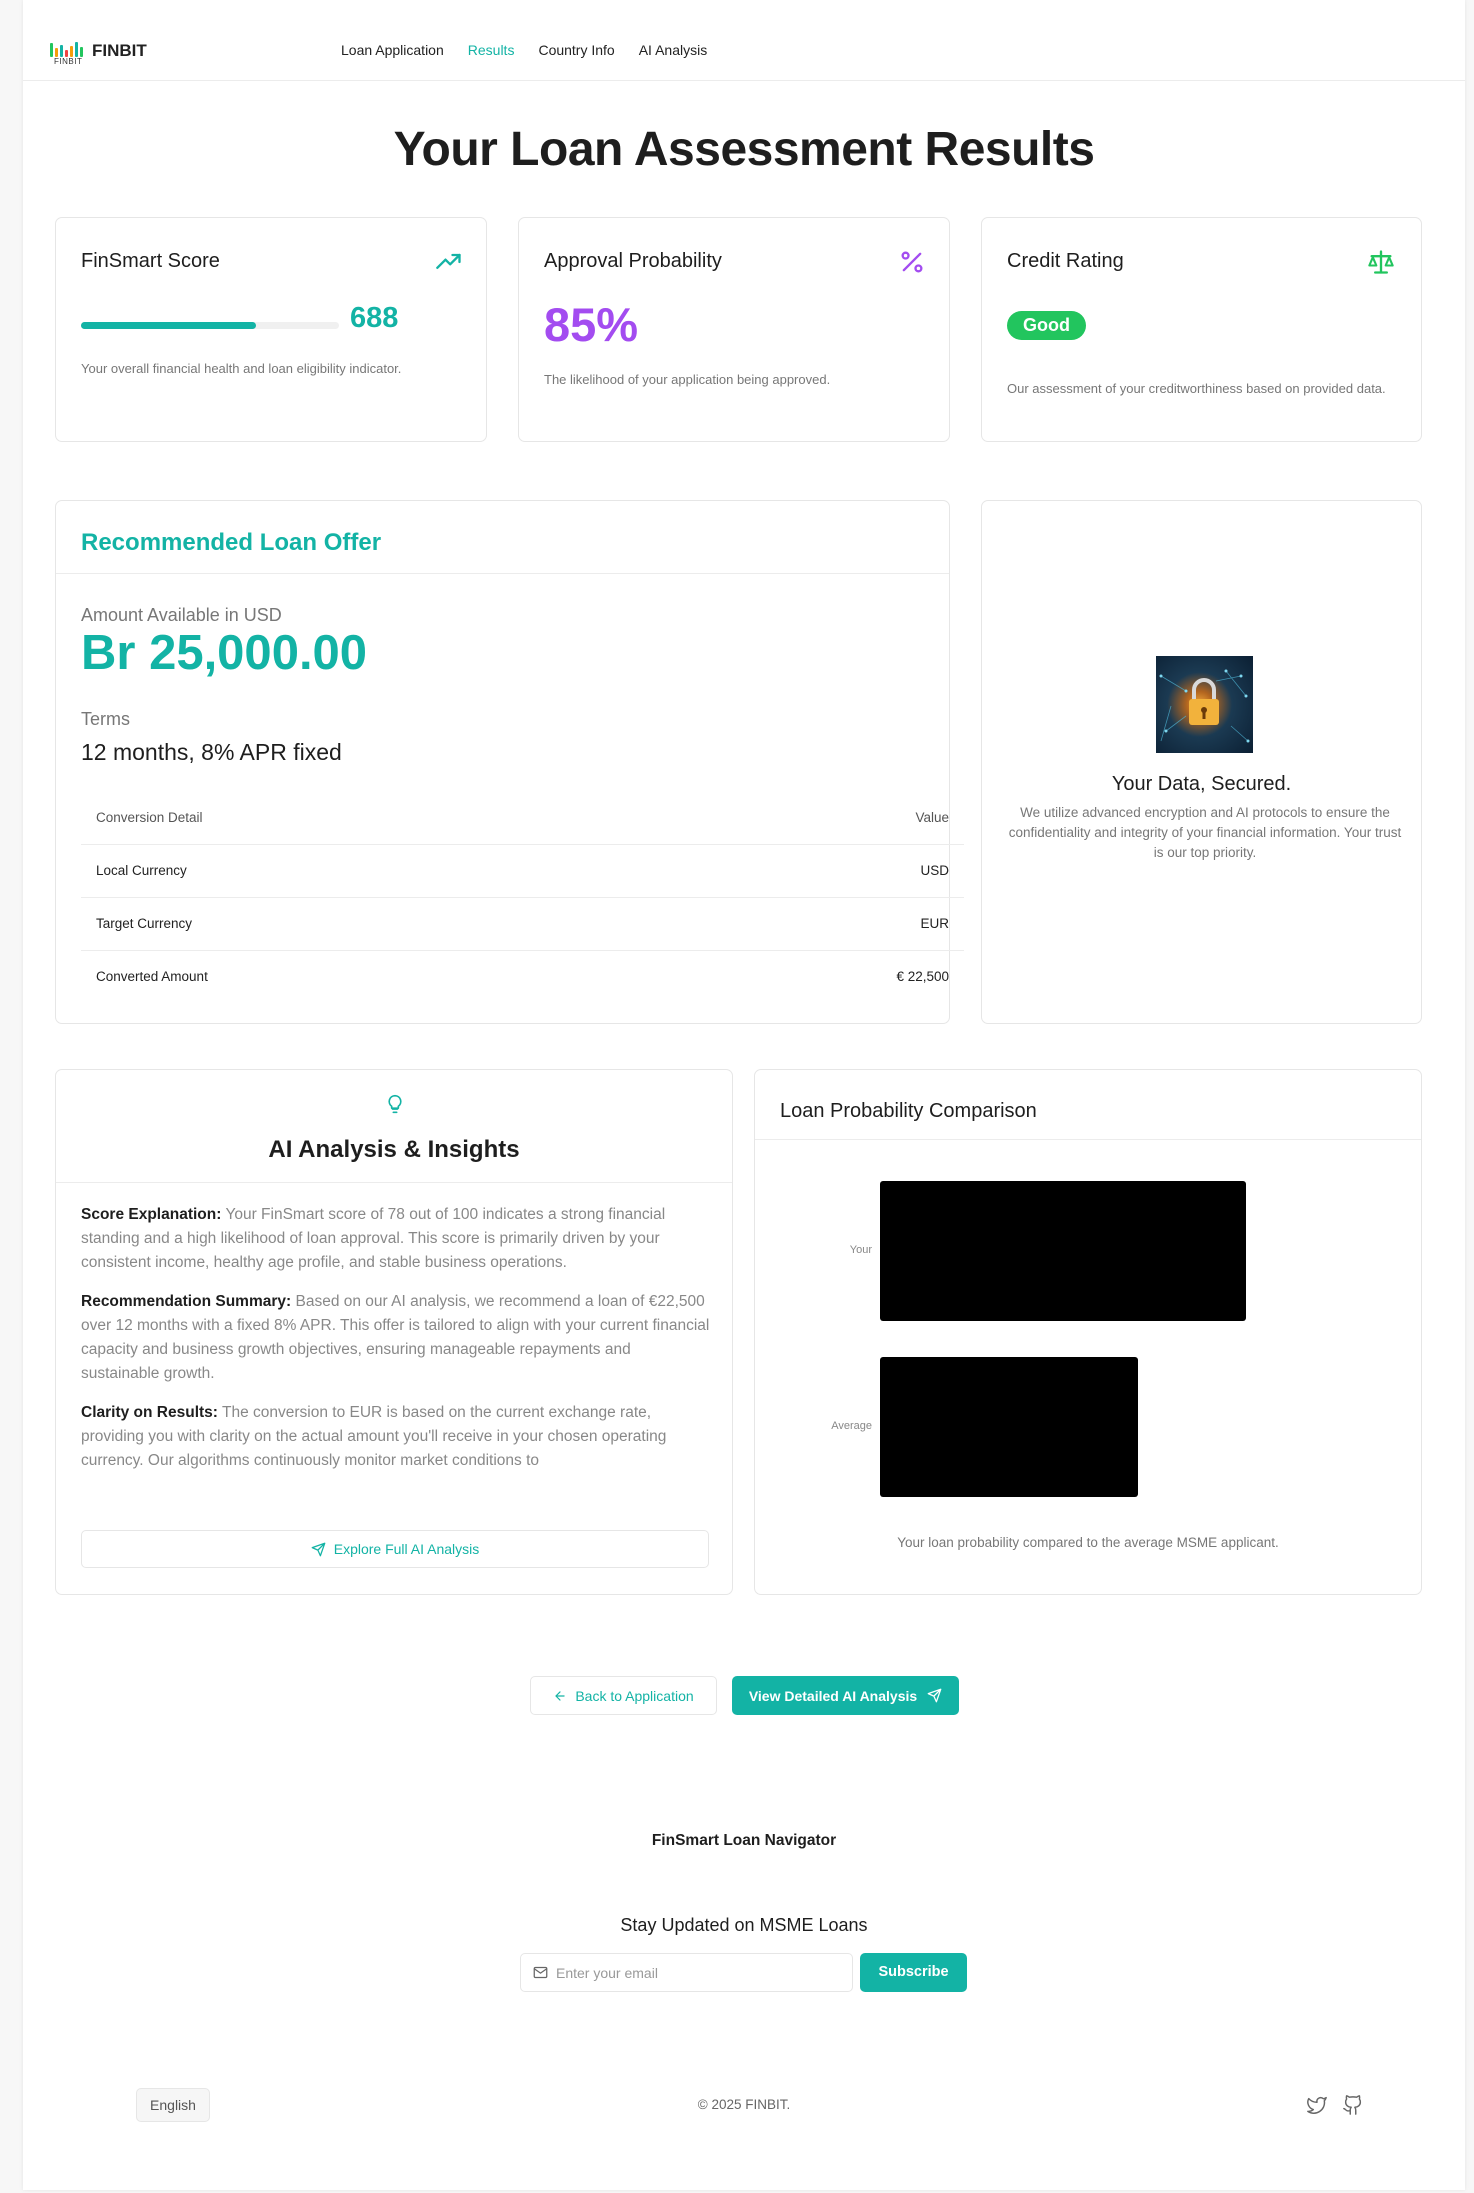 This screenshot has height=2193, width=1474. I want to click on security-title: Your Data, Secured., so click(1201, 784).